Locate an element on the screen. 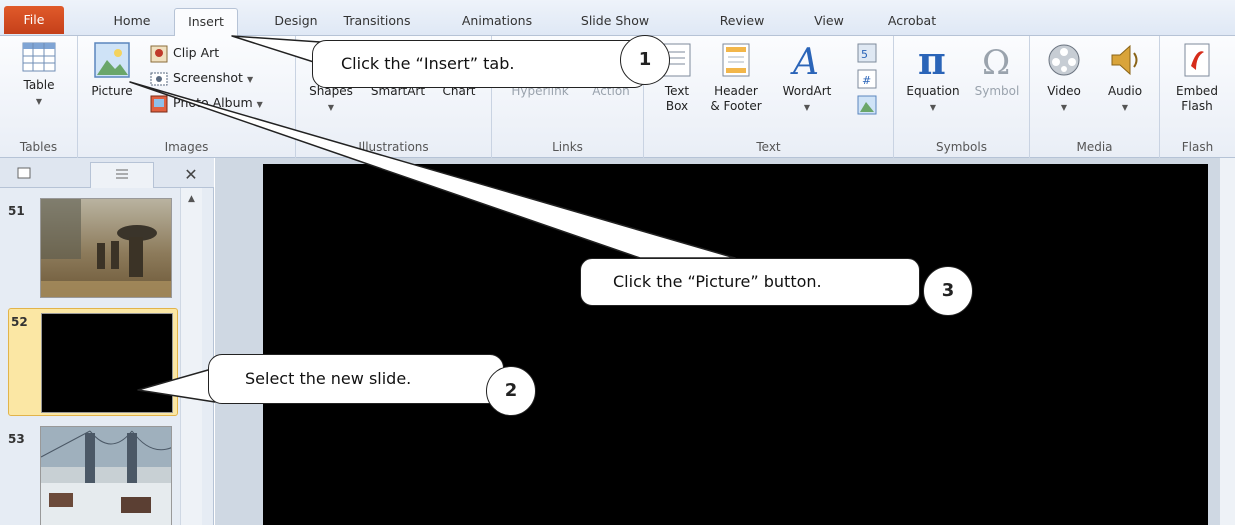 The image size is (1235, 525). callout-3-badge: 3 is located at coordinates (948, 291).